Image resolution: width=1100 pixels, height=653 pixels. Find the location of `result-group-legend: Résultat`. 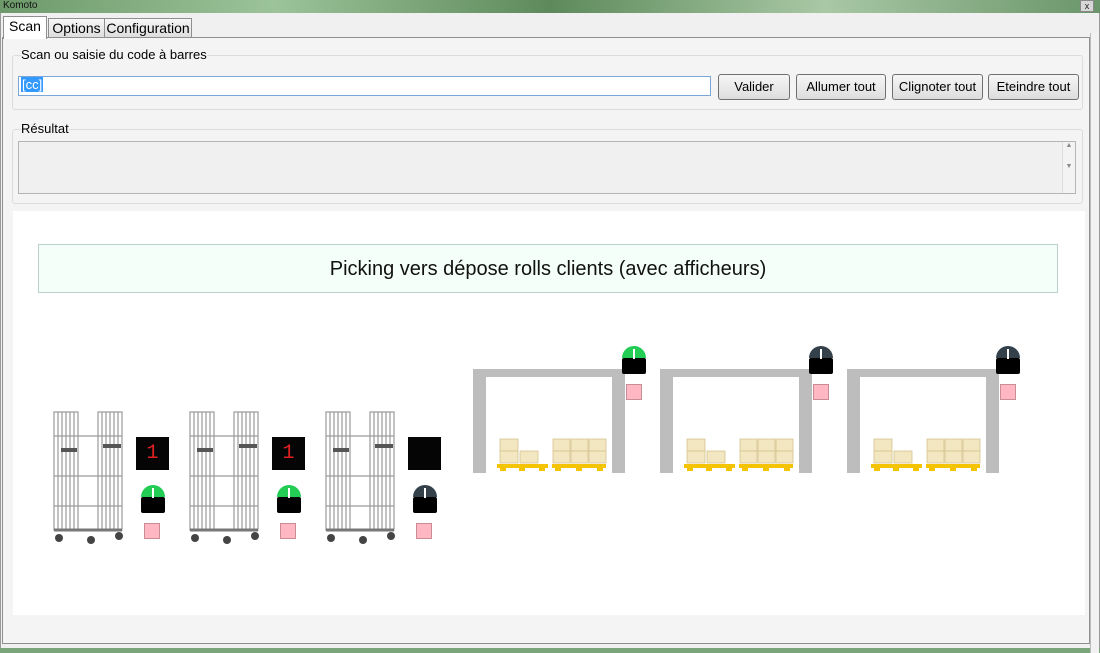

result-group-legend: Résultat is located at coordinates (45, 128).